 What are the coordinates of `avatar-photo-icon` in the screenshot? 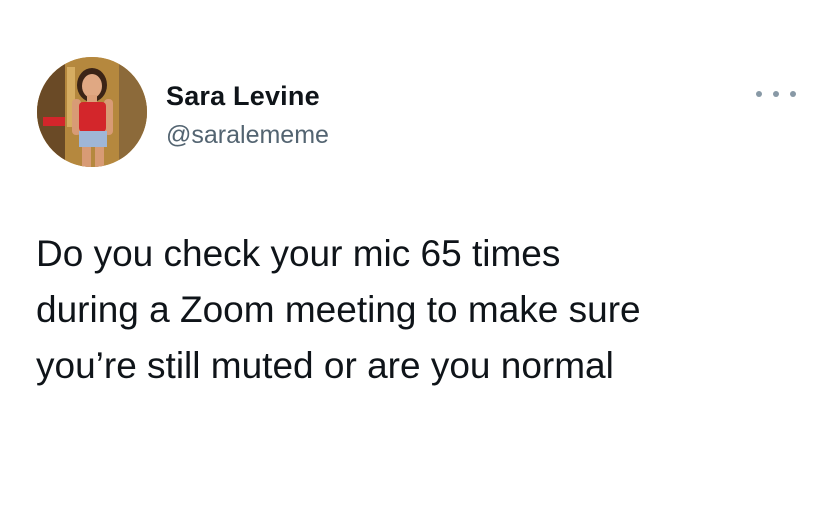 It's located at (92, 112).